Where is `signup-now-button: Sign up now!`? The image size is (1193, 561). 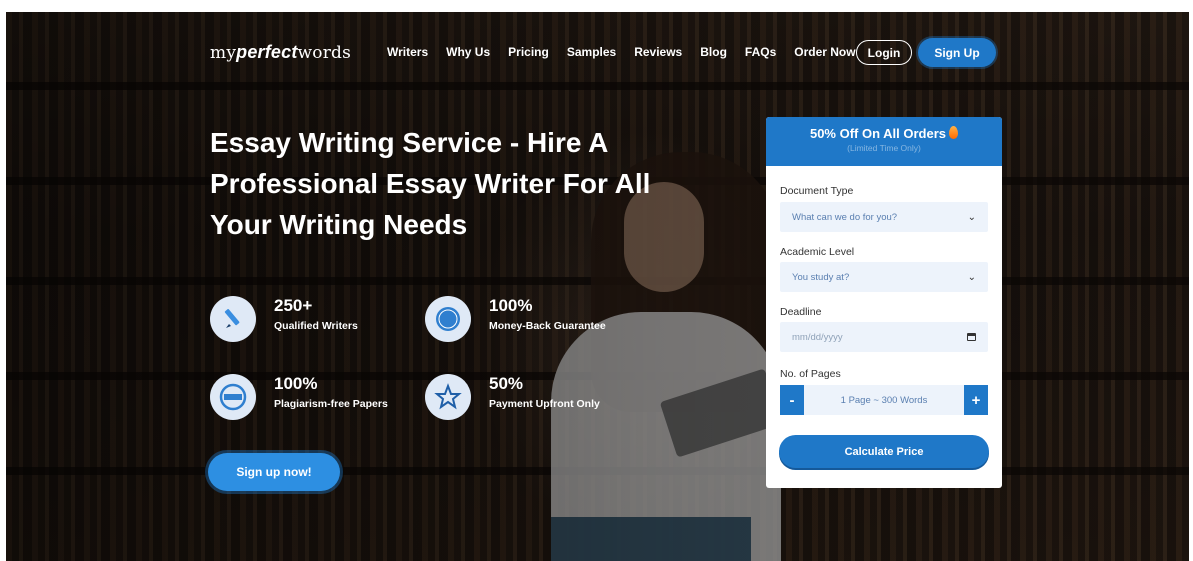 signup-now-button: Sign up now! is located at coordinates (274, 472).